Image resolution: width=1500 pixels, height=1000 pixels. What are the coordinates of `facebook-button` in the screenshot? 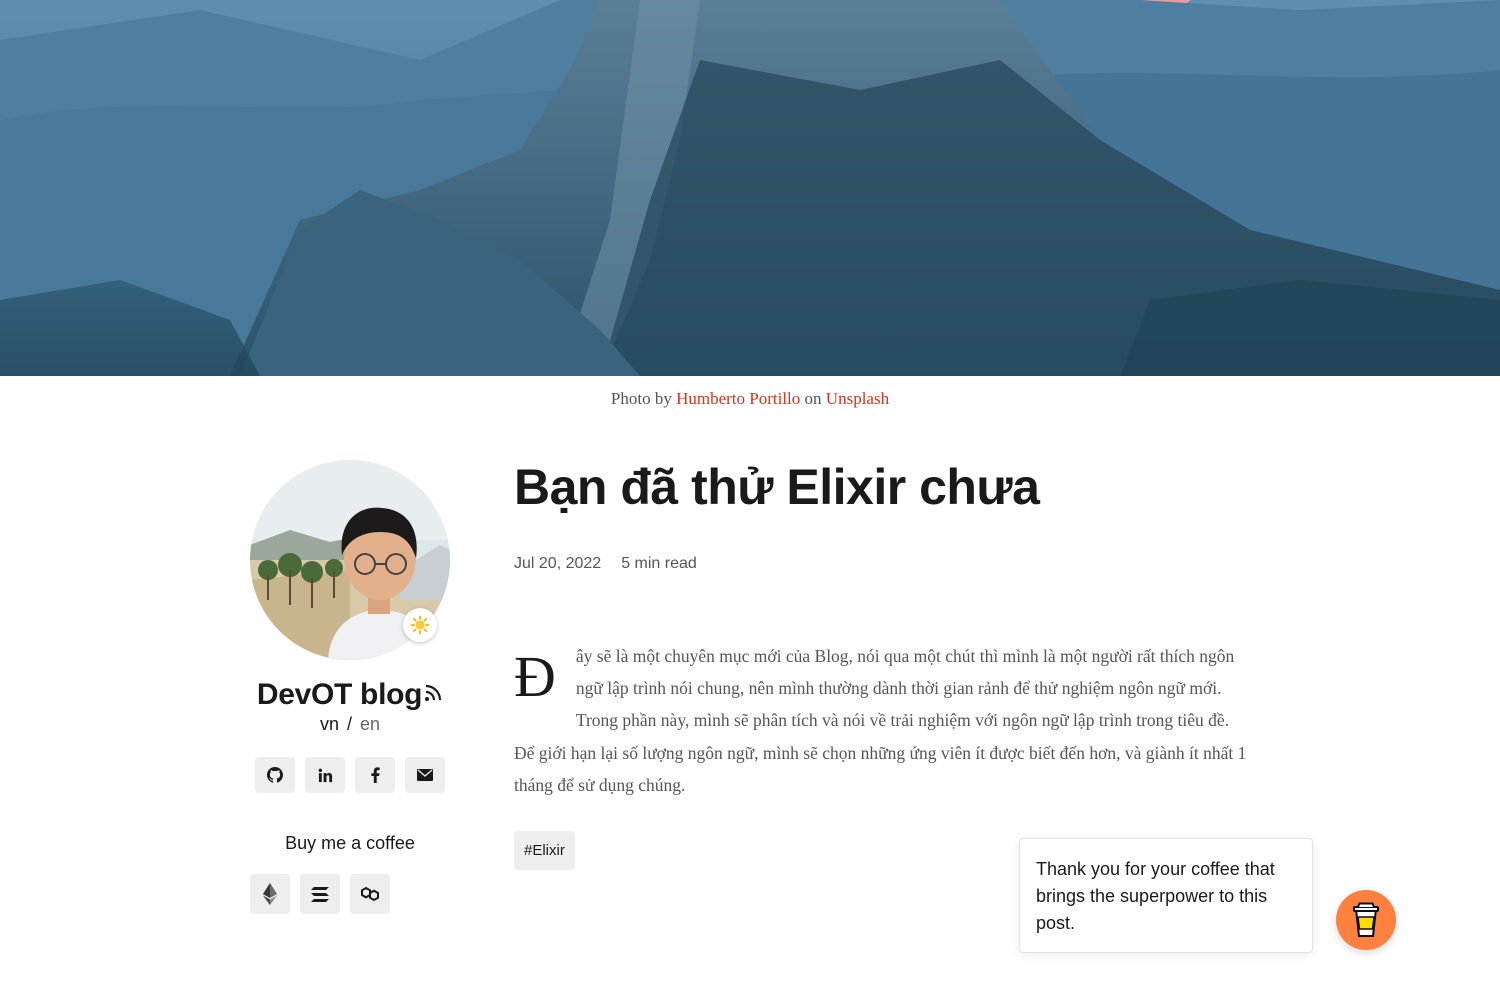 It's located at (375, 775).